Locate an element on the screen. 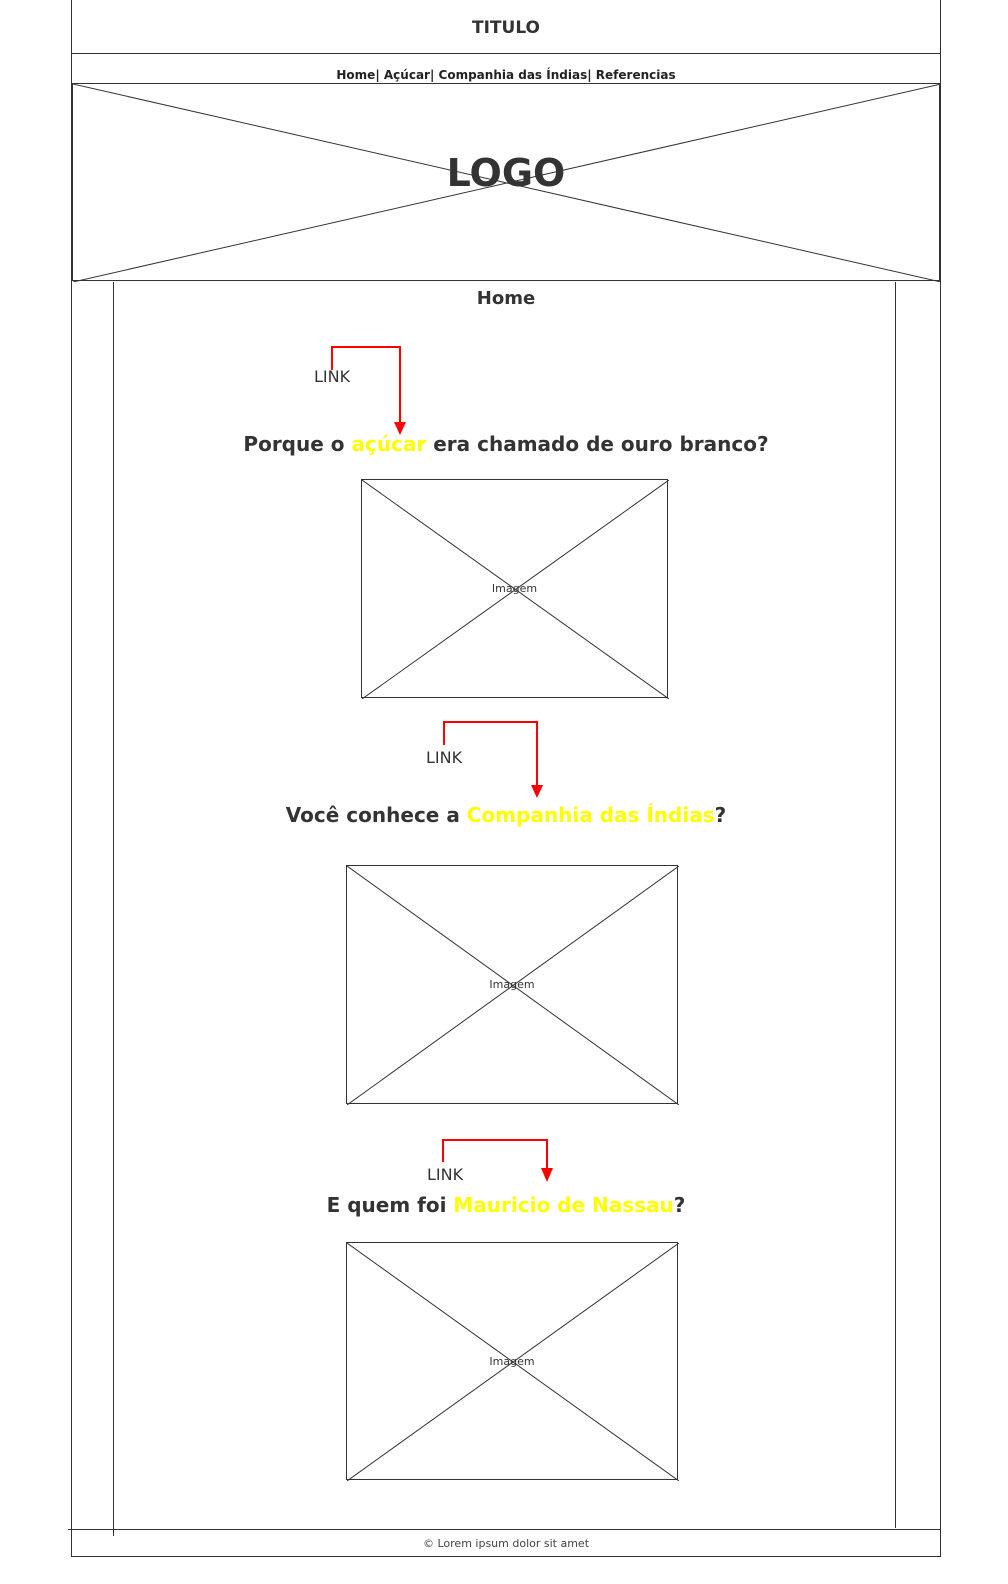 Image resolution: width=1008 pixels, height=1584 pixels. question-keyword: Mauricio de Nassau is located at coordinates (563, 1205).